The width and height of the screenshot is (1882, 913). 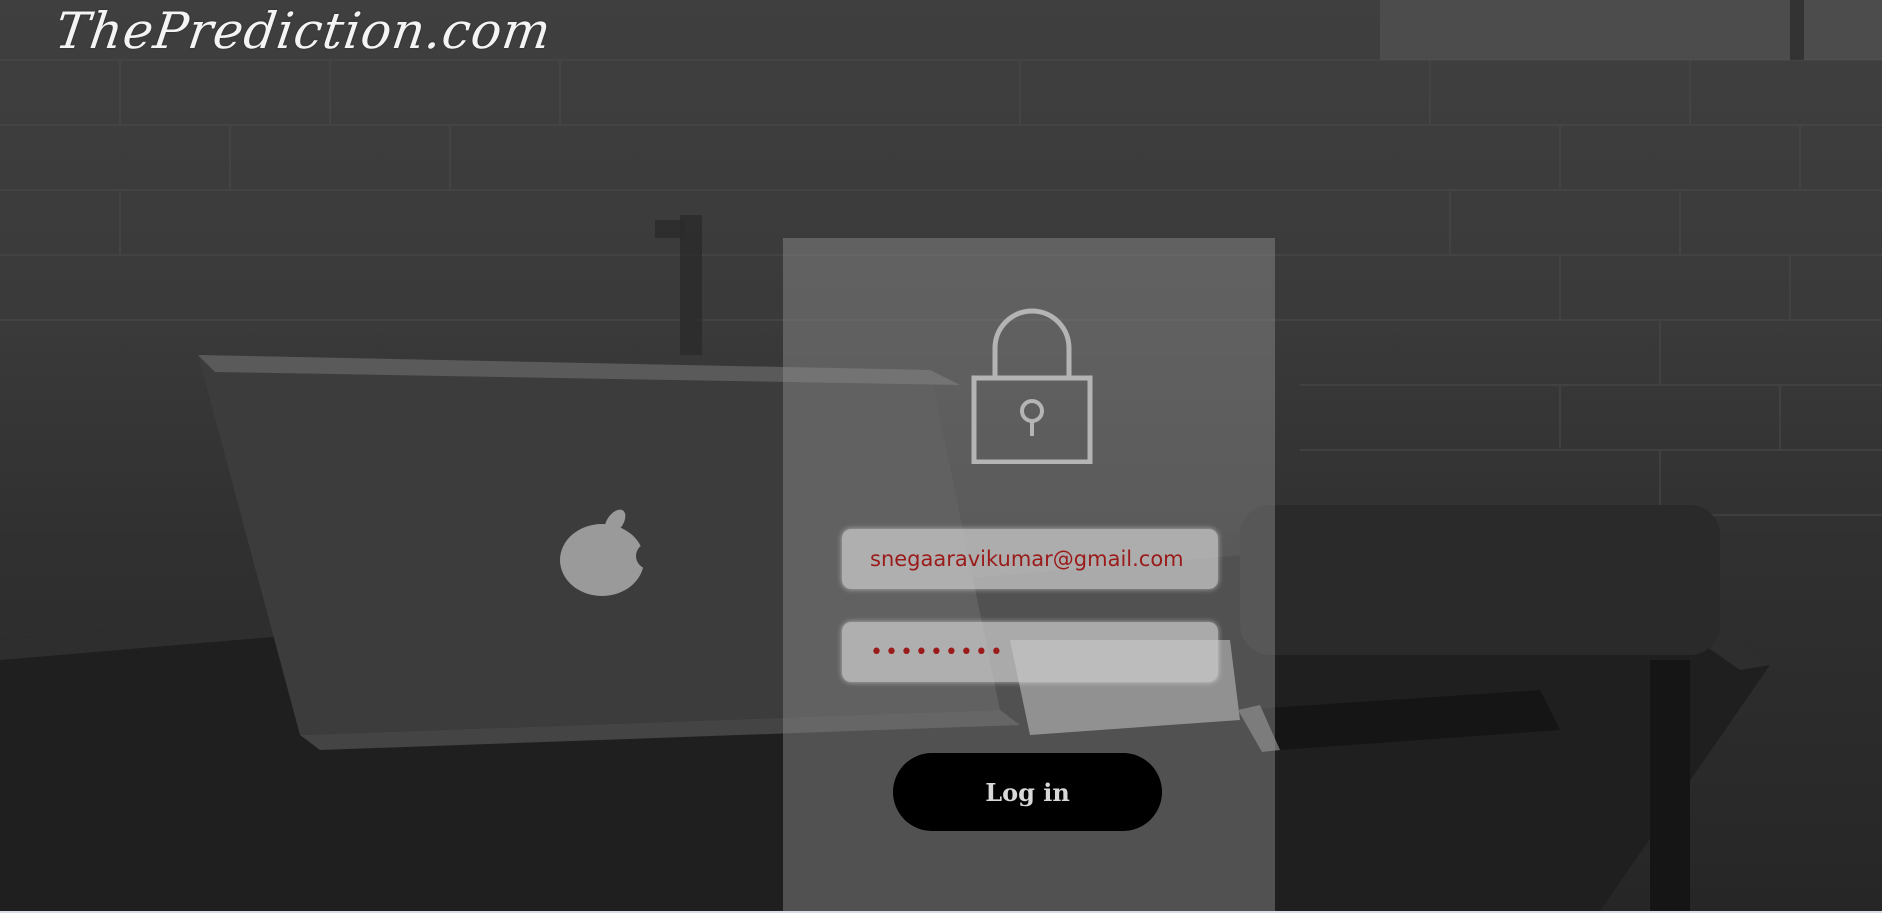 What do you see at coordinates (1030, 652) in the screenshot?
I see `password-field` at bounding box center [1030, 652].